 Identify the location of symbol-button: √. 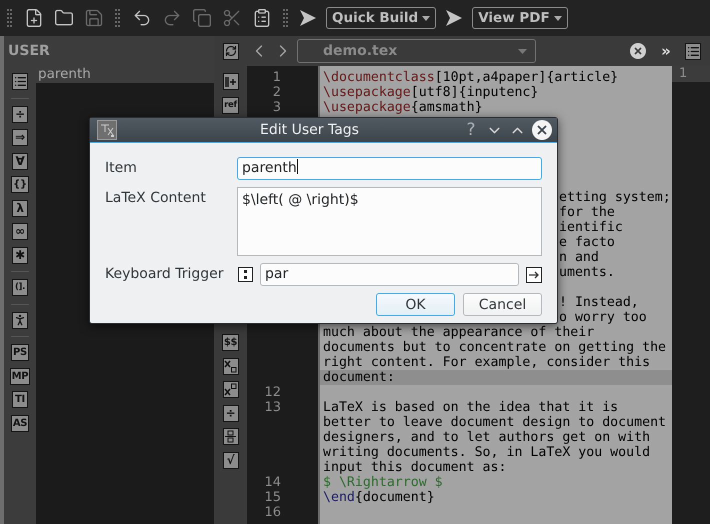
(230, 460).